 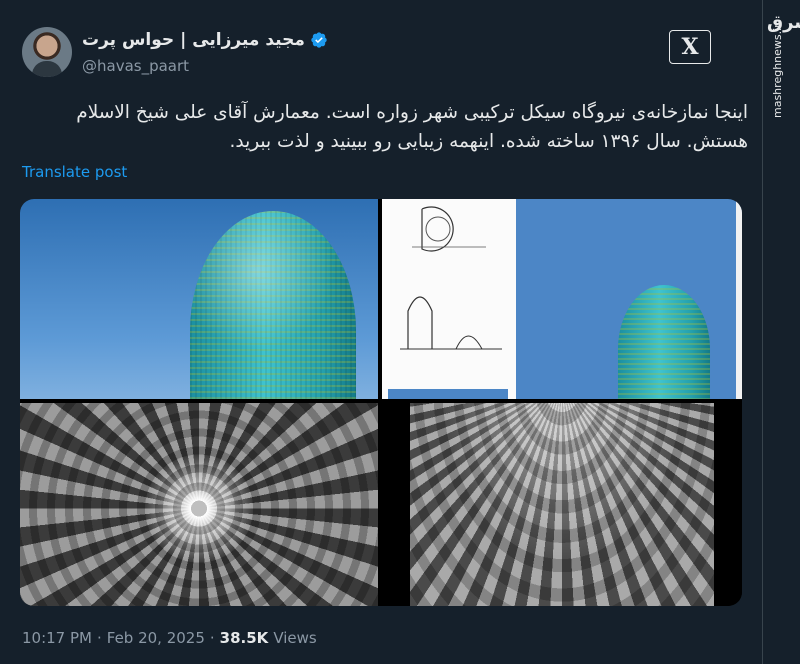 What do you see at coordinates (762, 332) in the screenshot?
I see `divider` at bounding box center [762, 332].